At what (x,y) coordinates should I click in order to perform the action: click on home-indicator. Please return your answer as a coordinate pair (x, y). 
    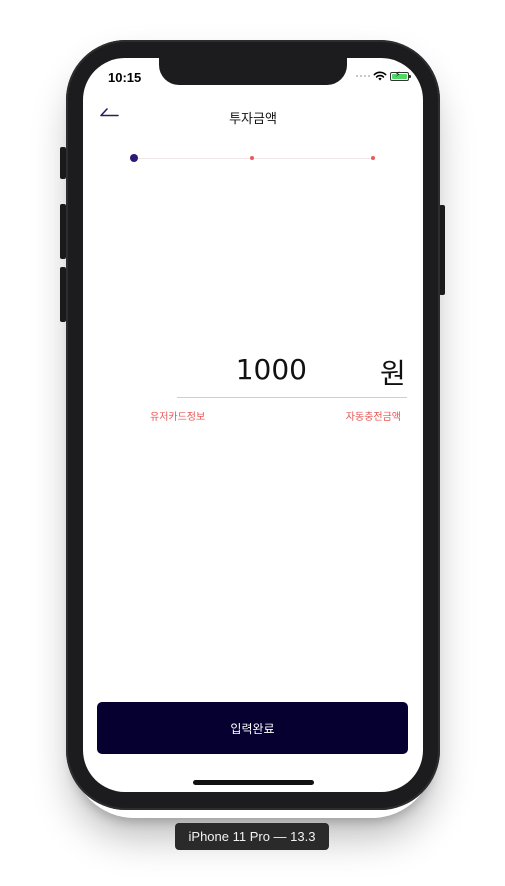
    Looking at the image, I should click on (253, 782).